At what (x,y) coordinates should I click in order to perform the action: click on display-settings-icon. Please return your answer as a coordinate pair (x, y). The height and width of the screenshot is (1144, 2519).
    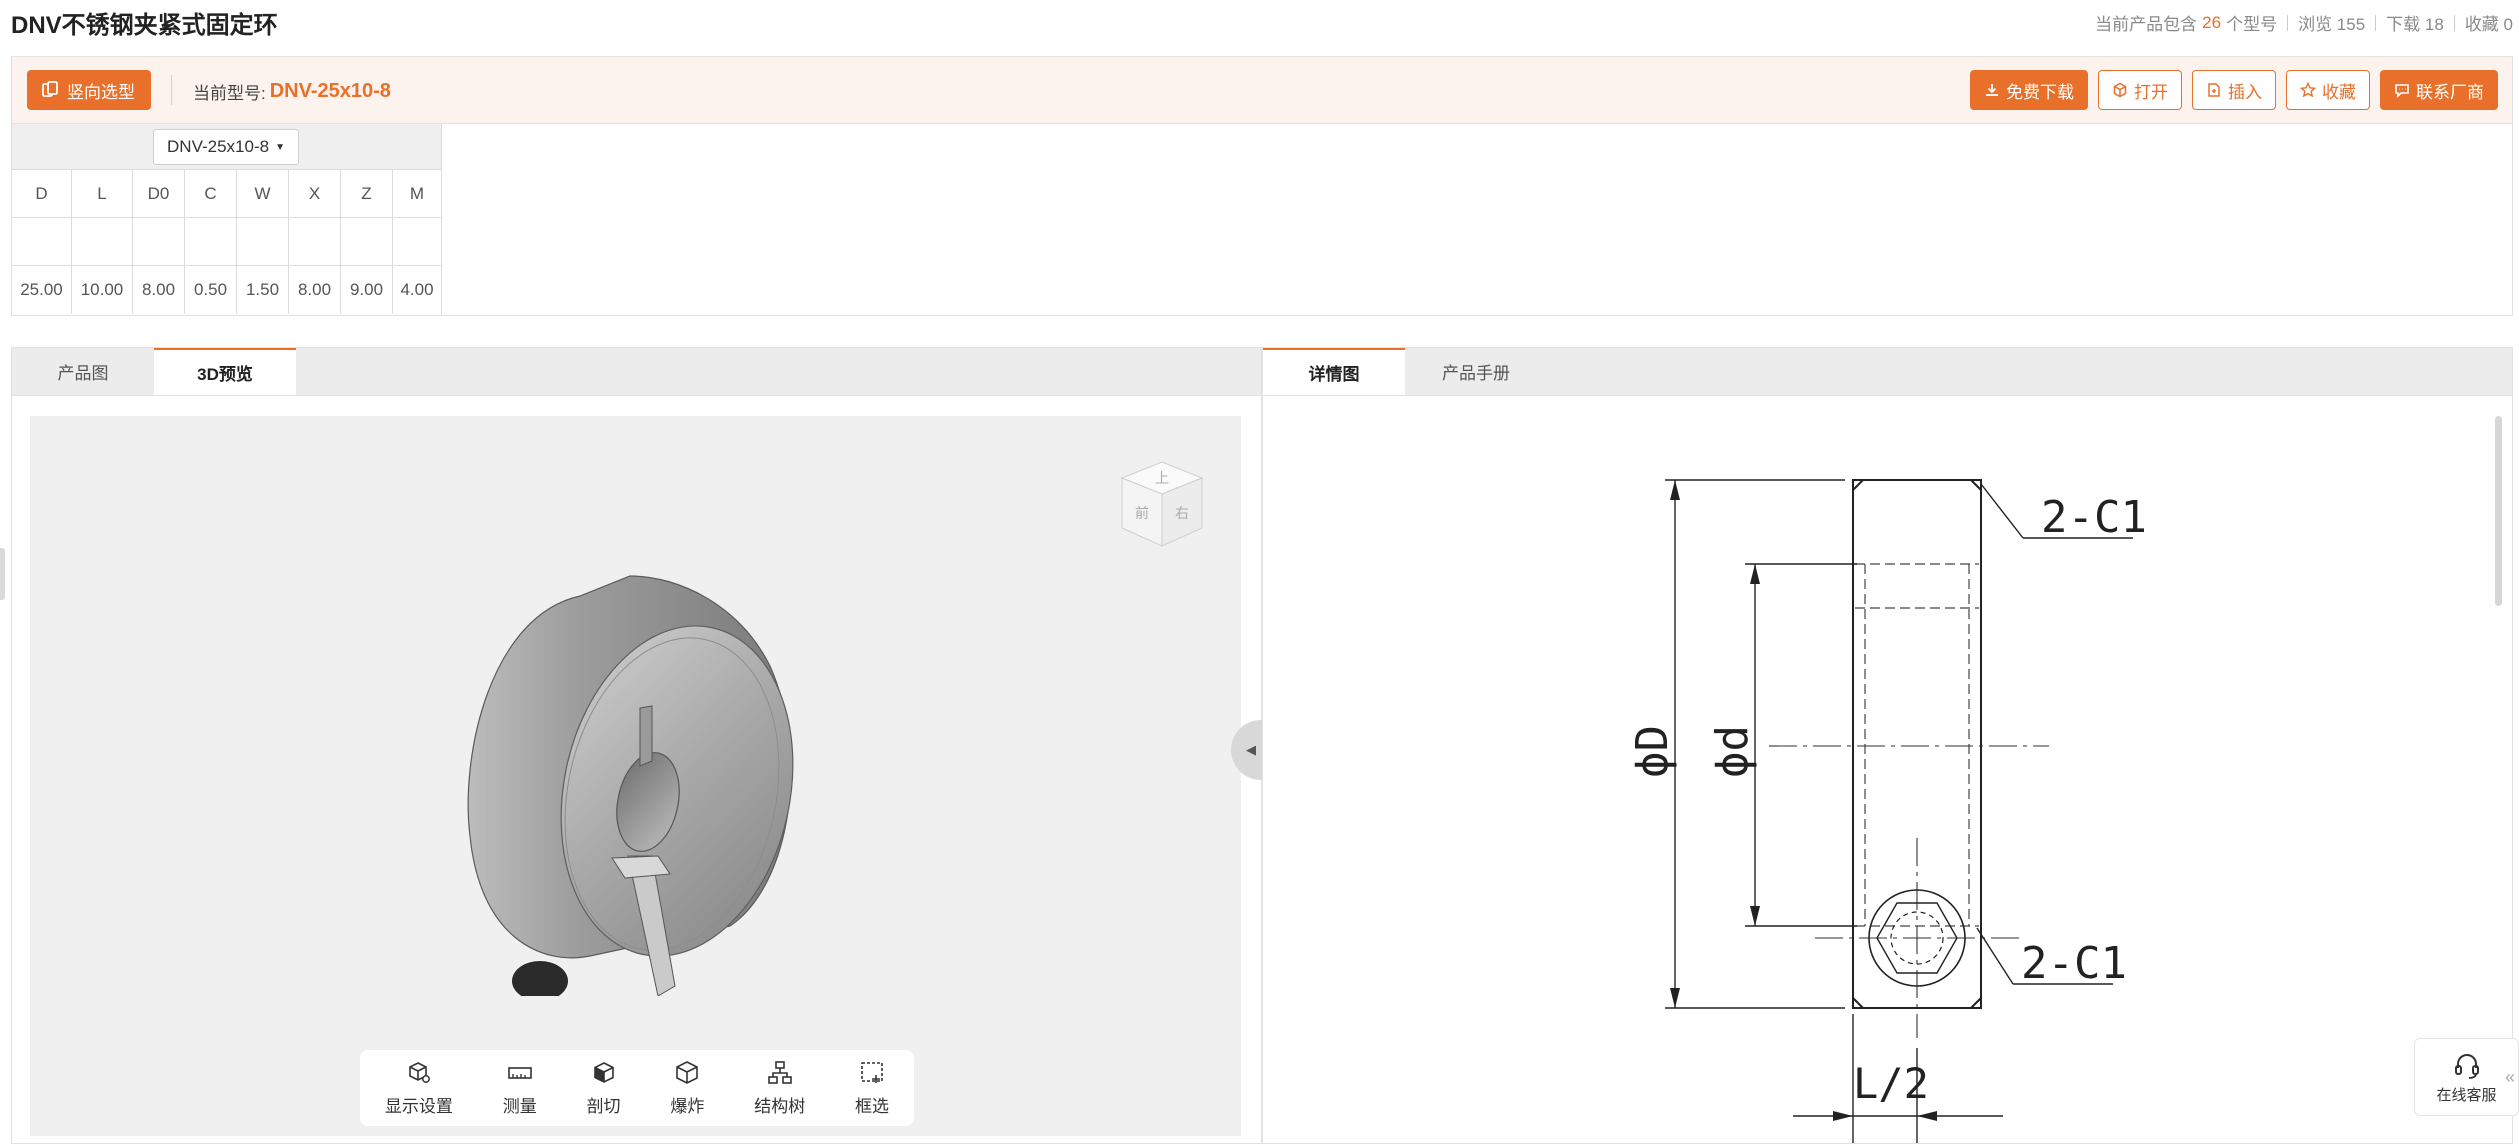
    Looking at the image, I should click on (419, 1072).